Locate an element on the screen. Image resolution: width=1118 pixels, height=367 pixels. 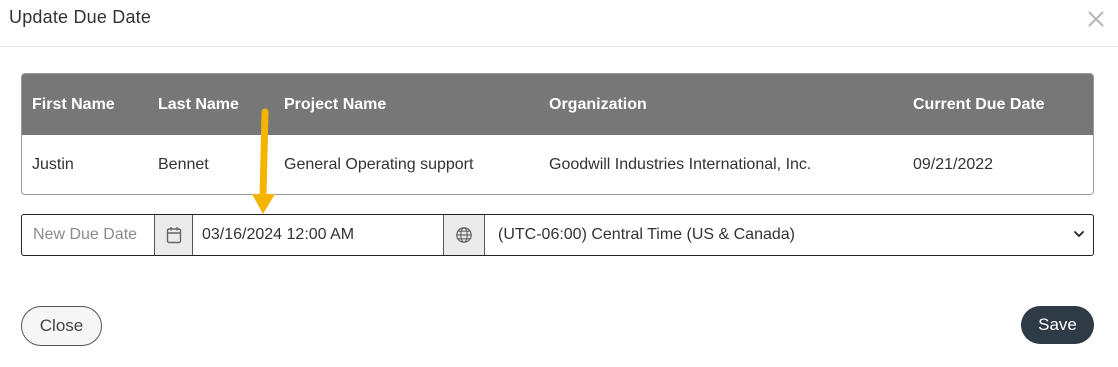
close-icon is located at coordinates (1096, 18).